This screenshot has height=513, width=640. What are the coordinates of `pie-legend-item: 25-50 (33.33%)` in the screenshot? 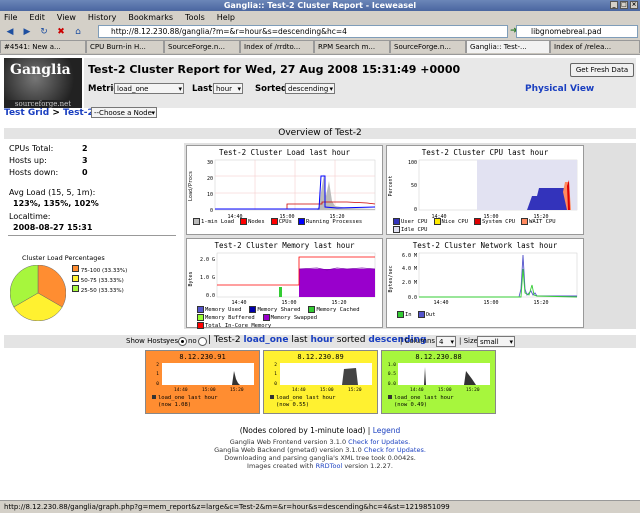 It's located at (99, 290).